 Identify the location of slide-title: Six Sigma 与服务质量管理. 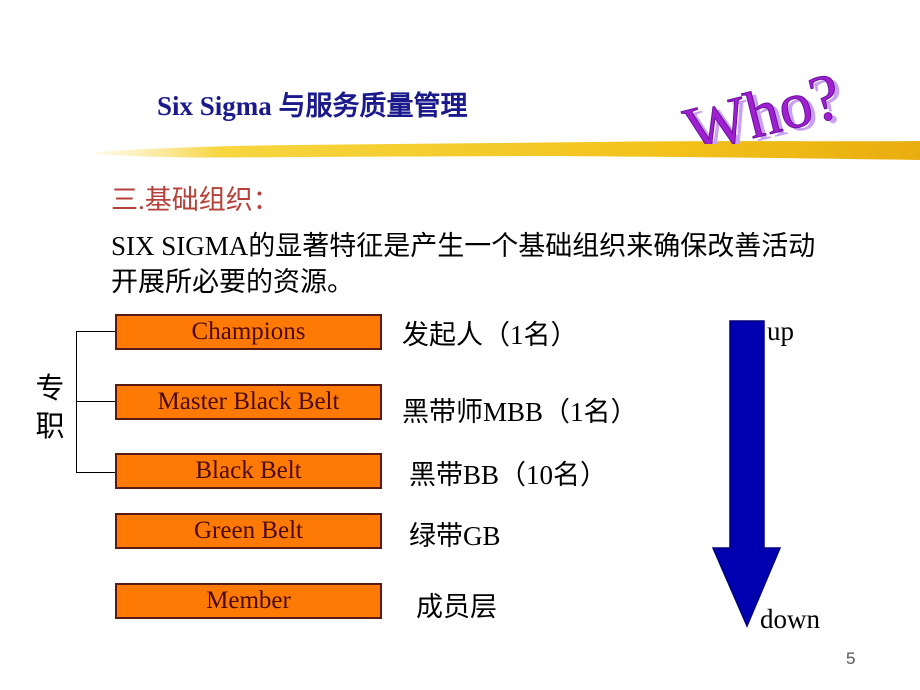
(312, 106).